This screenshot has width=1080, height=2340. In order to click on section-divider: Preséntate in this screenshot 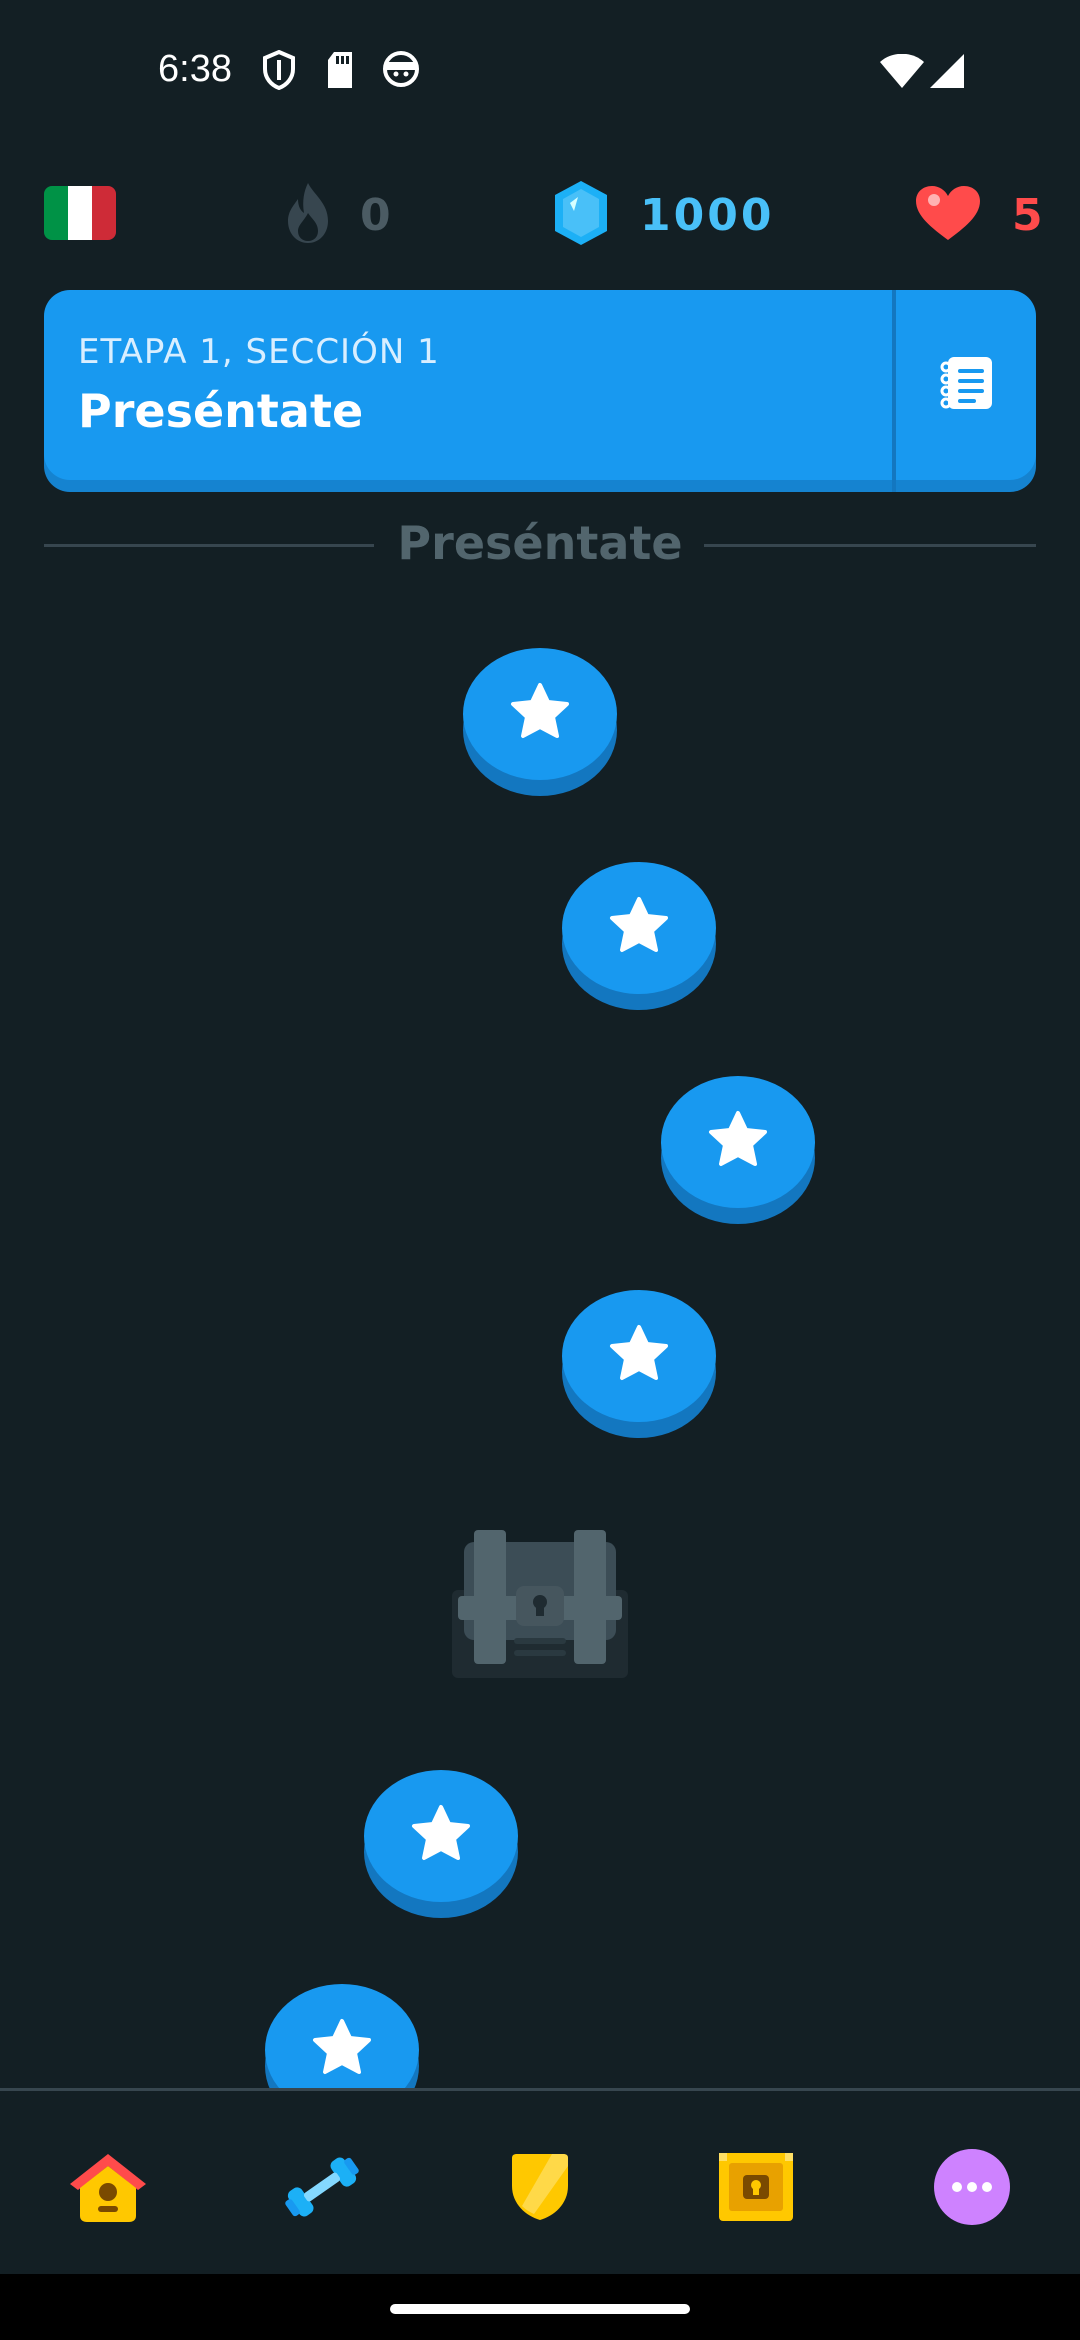, I will do `click(540, 545)`.